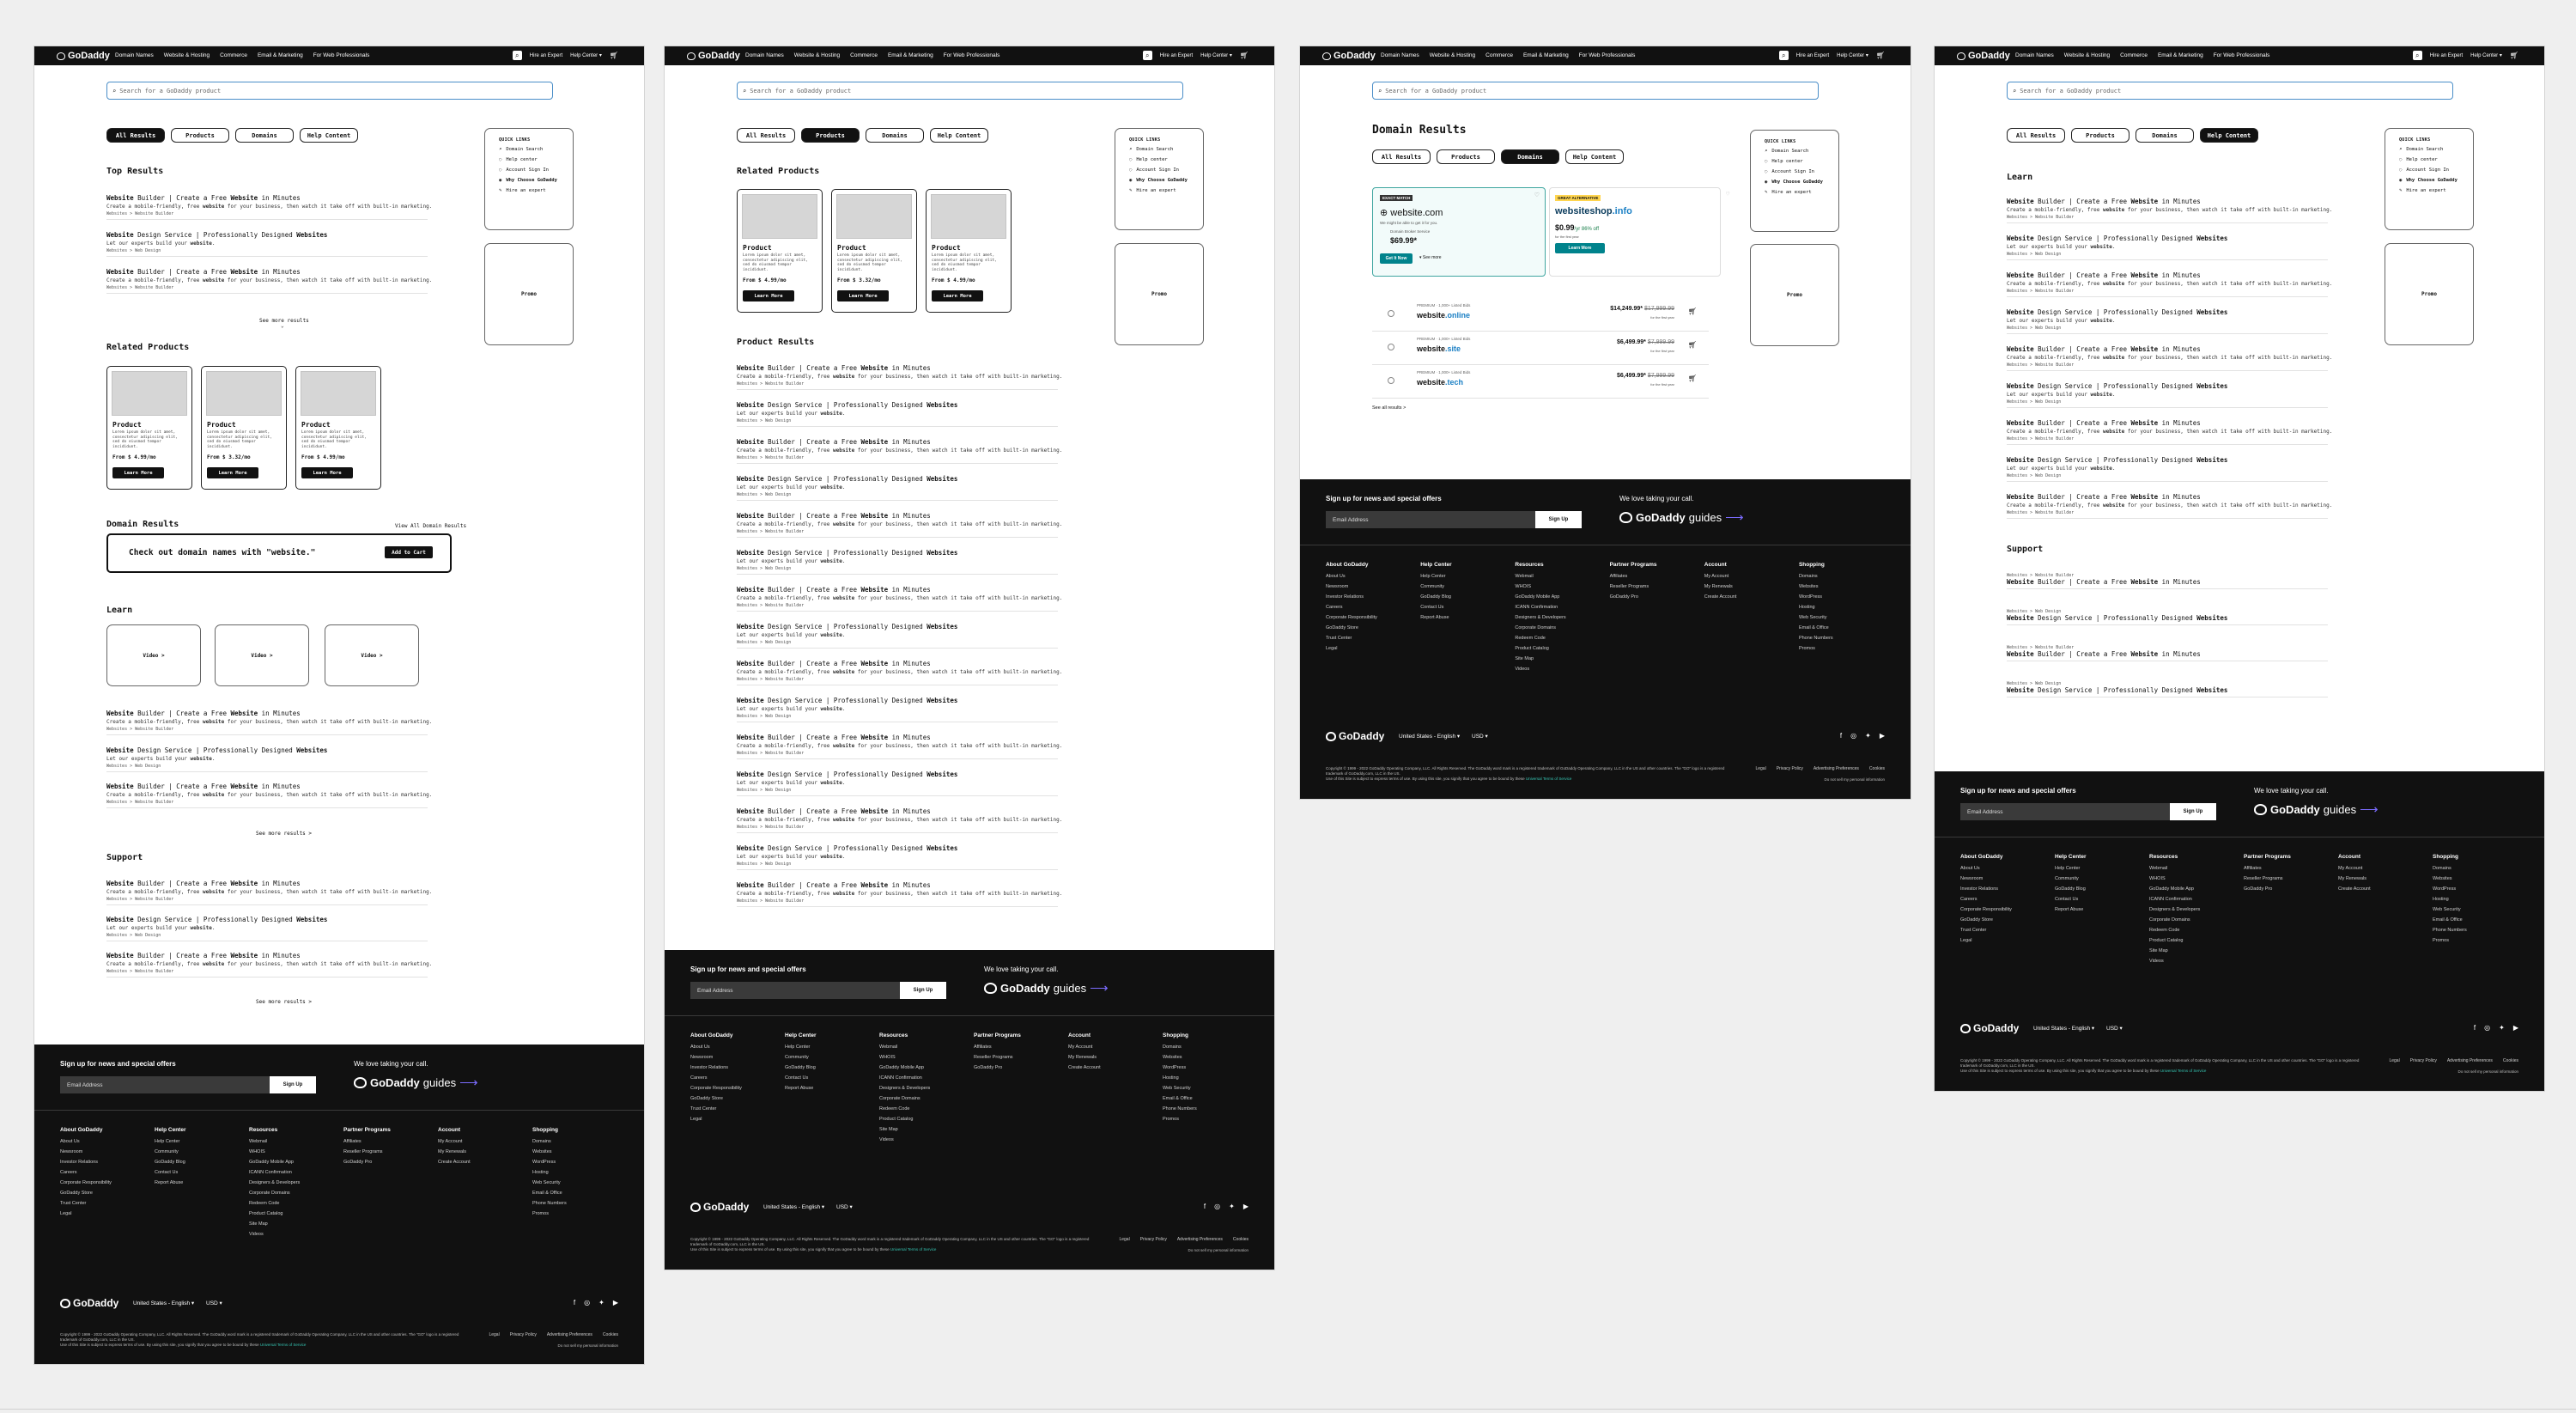 The image size is (2576, 1413). I want to click on quick-link-why-godaddy: ◉ Why Choose GoDaddy, so click(1166, 180).